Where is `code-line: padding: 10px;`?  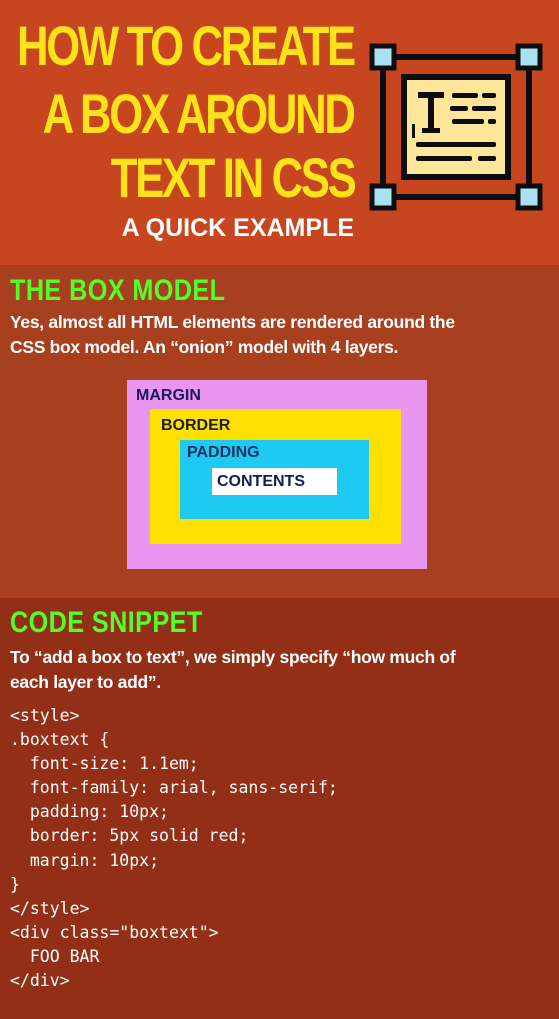 code-line: padding: 10px; is located at coordinates (89, 812).